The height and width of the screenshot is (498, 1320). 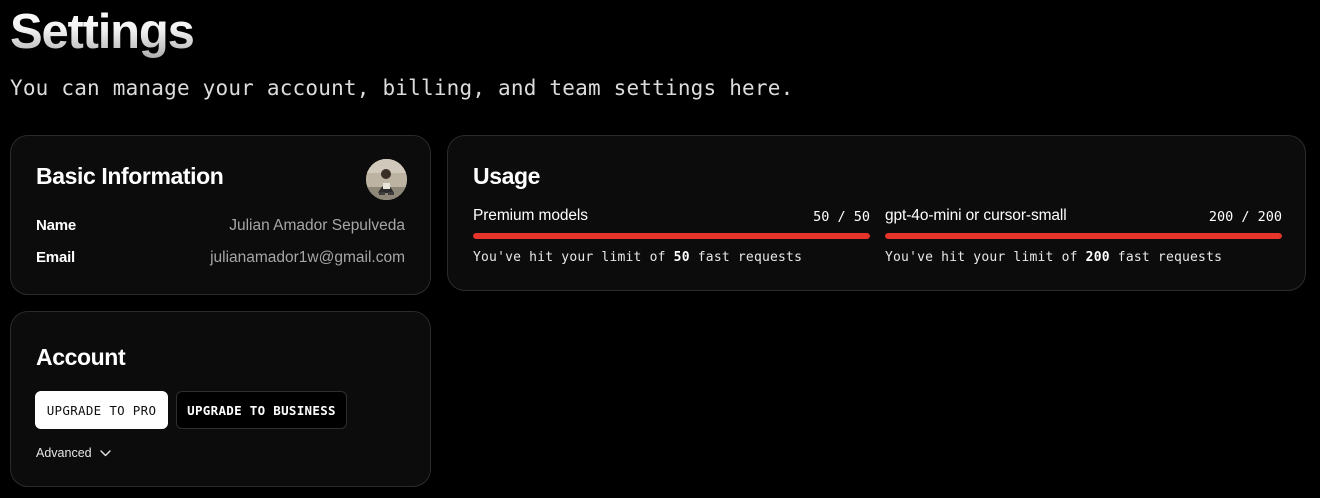 What do you see at coordinates (105, 452) in the screenshot?
I see `chevron-down-icon` at bounding box center [105, 452].